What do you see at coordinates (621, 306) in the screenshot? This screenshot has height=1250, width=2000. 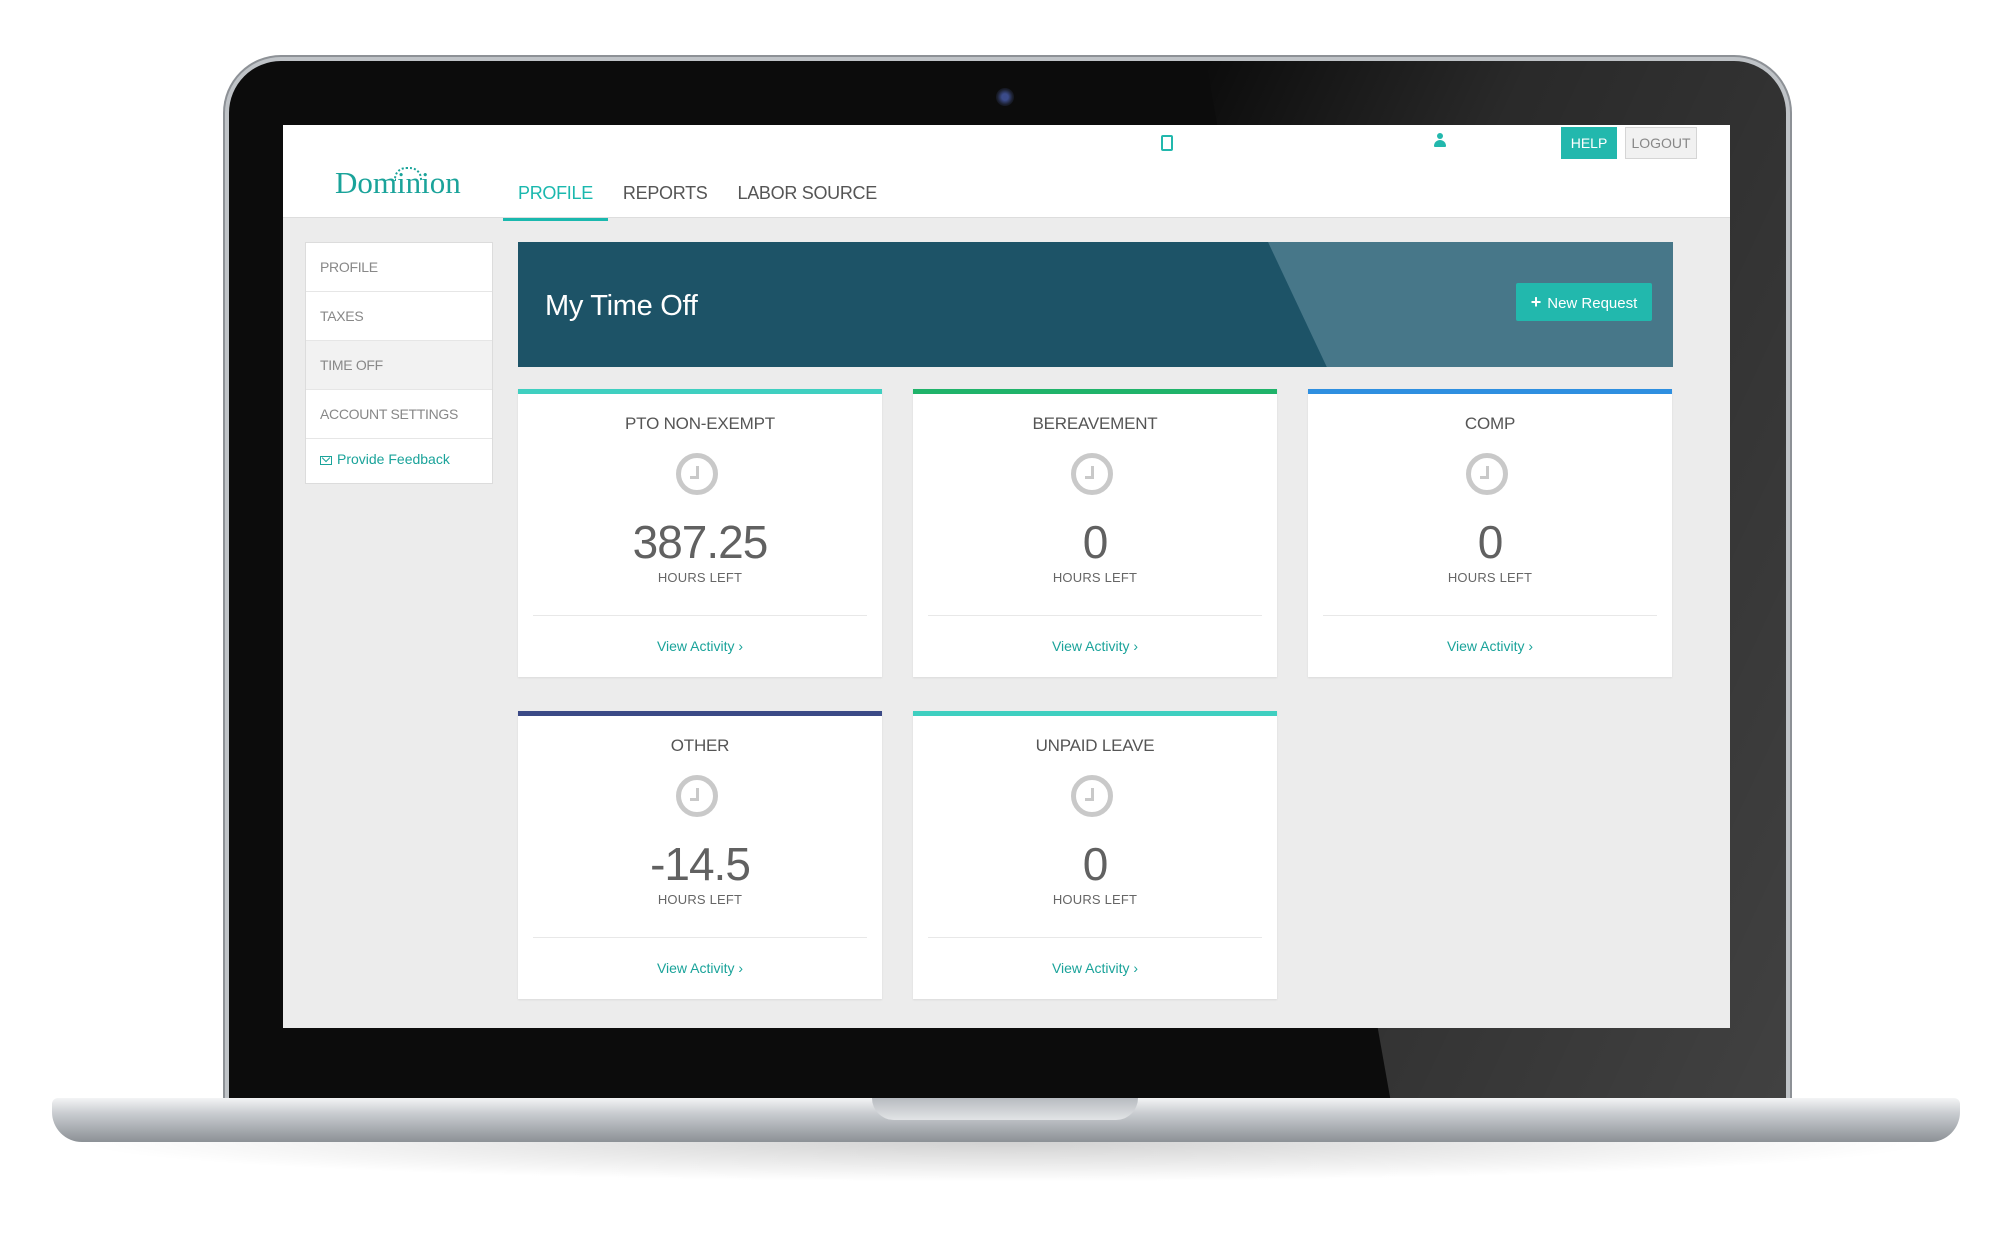 I see `page-title: My Time Off` at bounding box center [621, 306].